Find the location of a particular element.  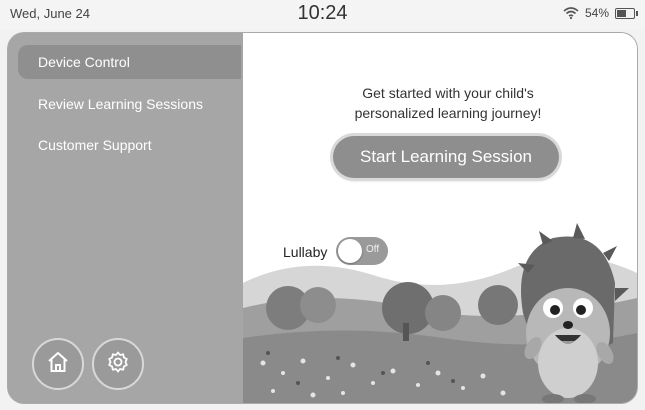

battery-percent: 54% is located at coordinates (596, 13).